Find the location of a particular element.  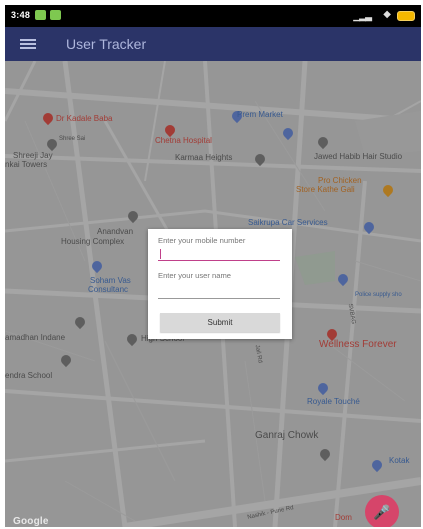

submit-button: Submit is located at coordinates (220, 322).